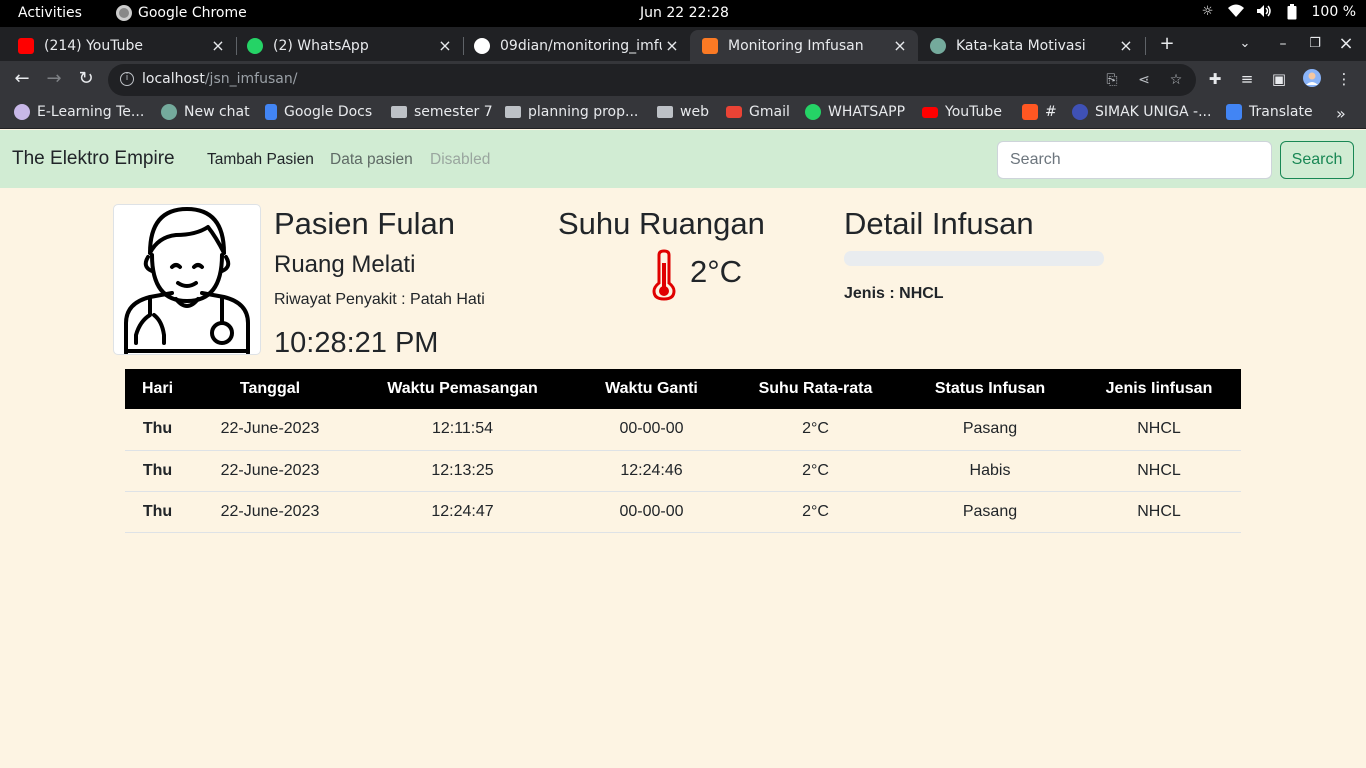  What do you see at coordinates (1278, 12) in the screenshot?
I see `system-tray: ☼ 100 %` at bounding box center [1278, 12].